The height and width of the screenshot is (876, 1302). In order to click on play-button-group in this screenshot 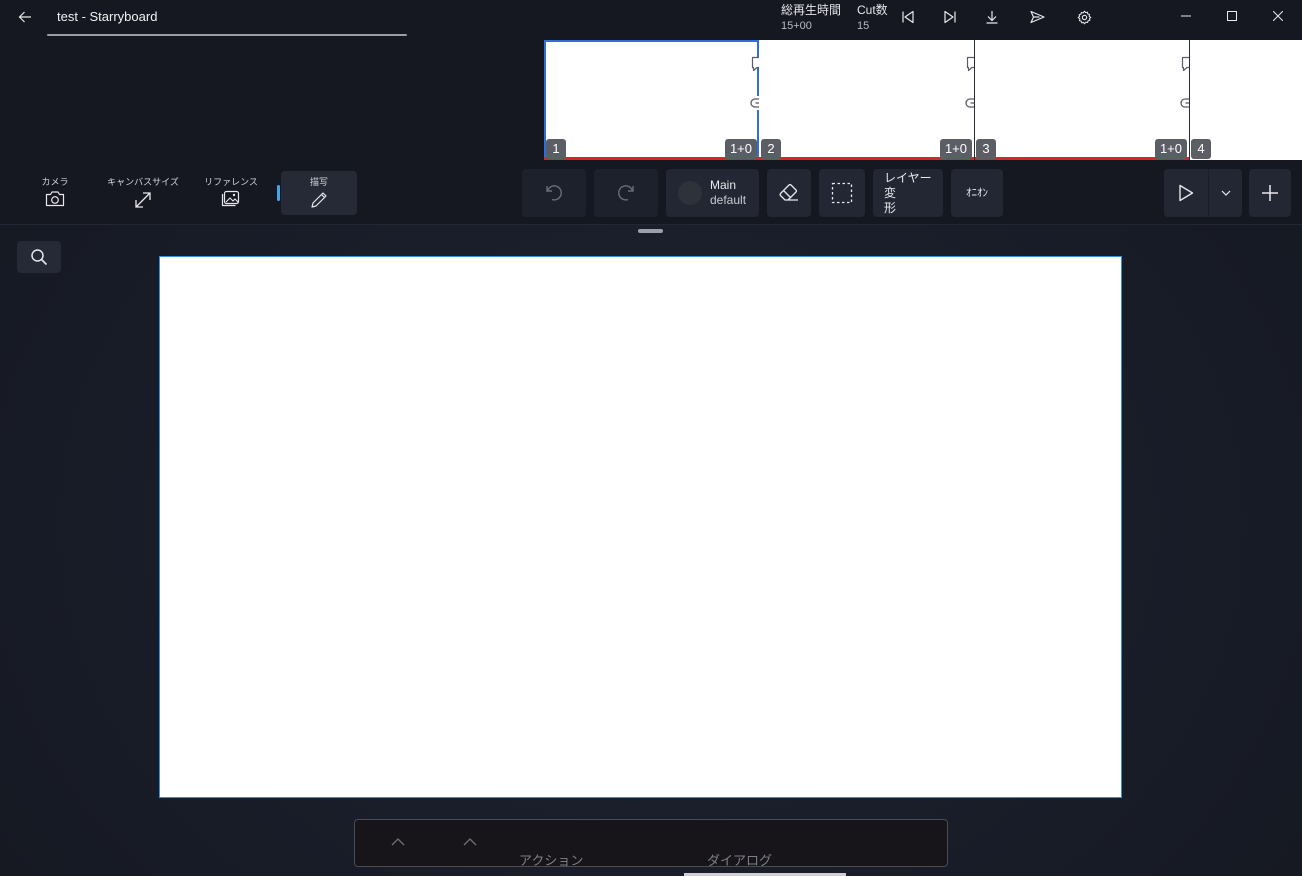, I will do `click(1203, 193)`.